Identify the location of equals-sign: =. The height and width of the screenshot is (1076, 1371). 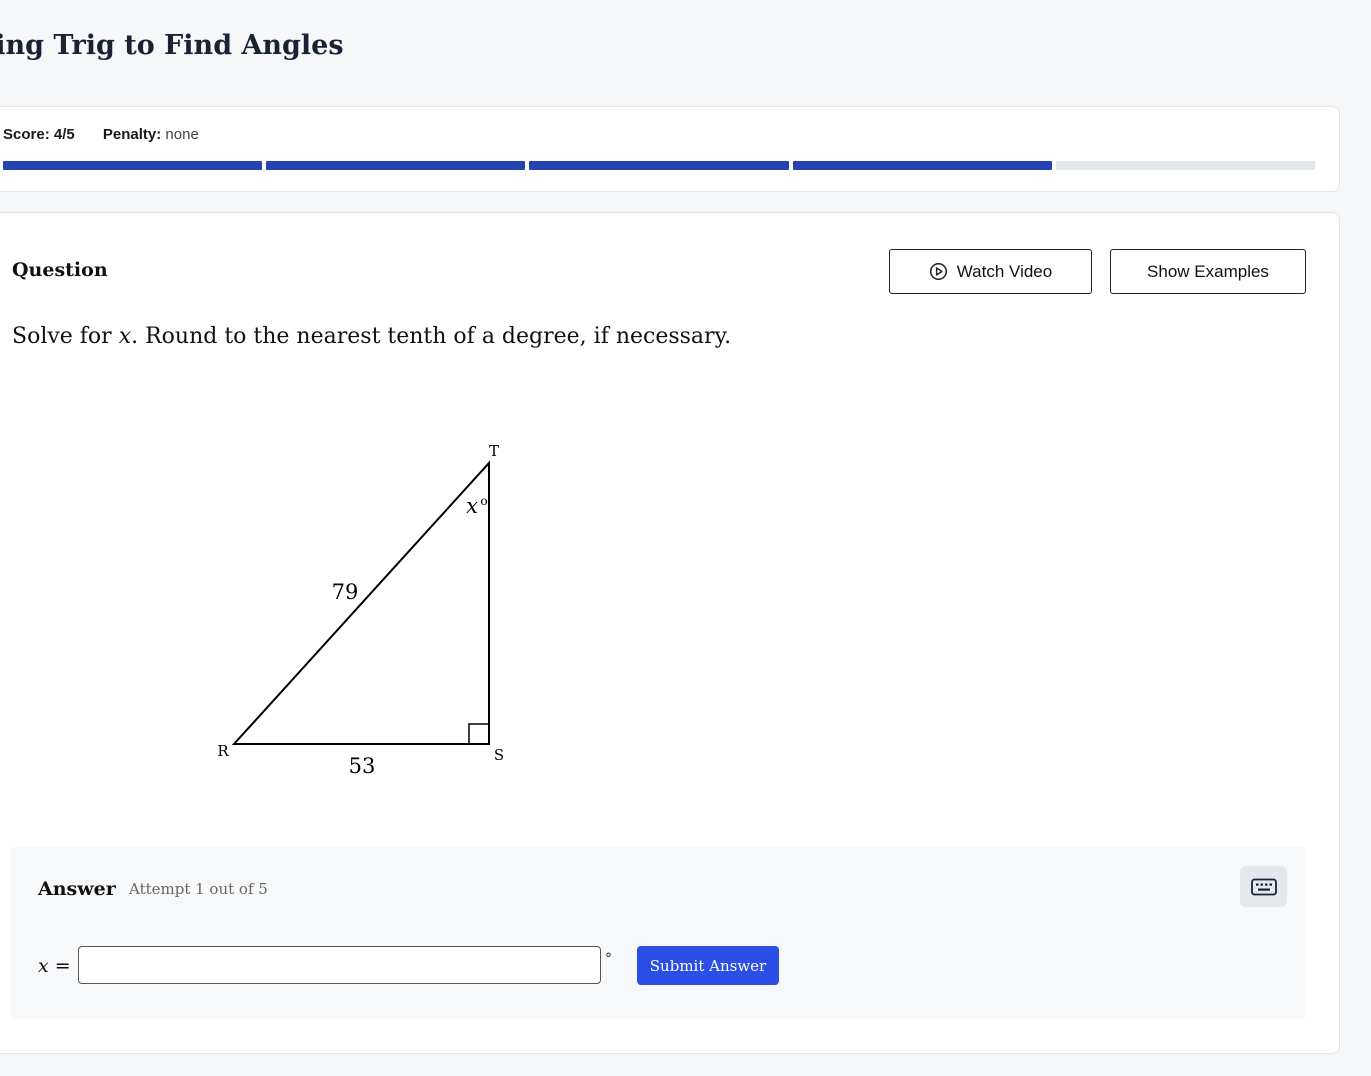
(59, 966).